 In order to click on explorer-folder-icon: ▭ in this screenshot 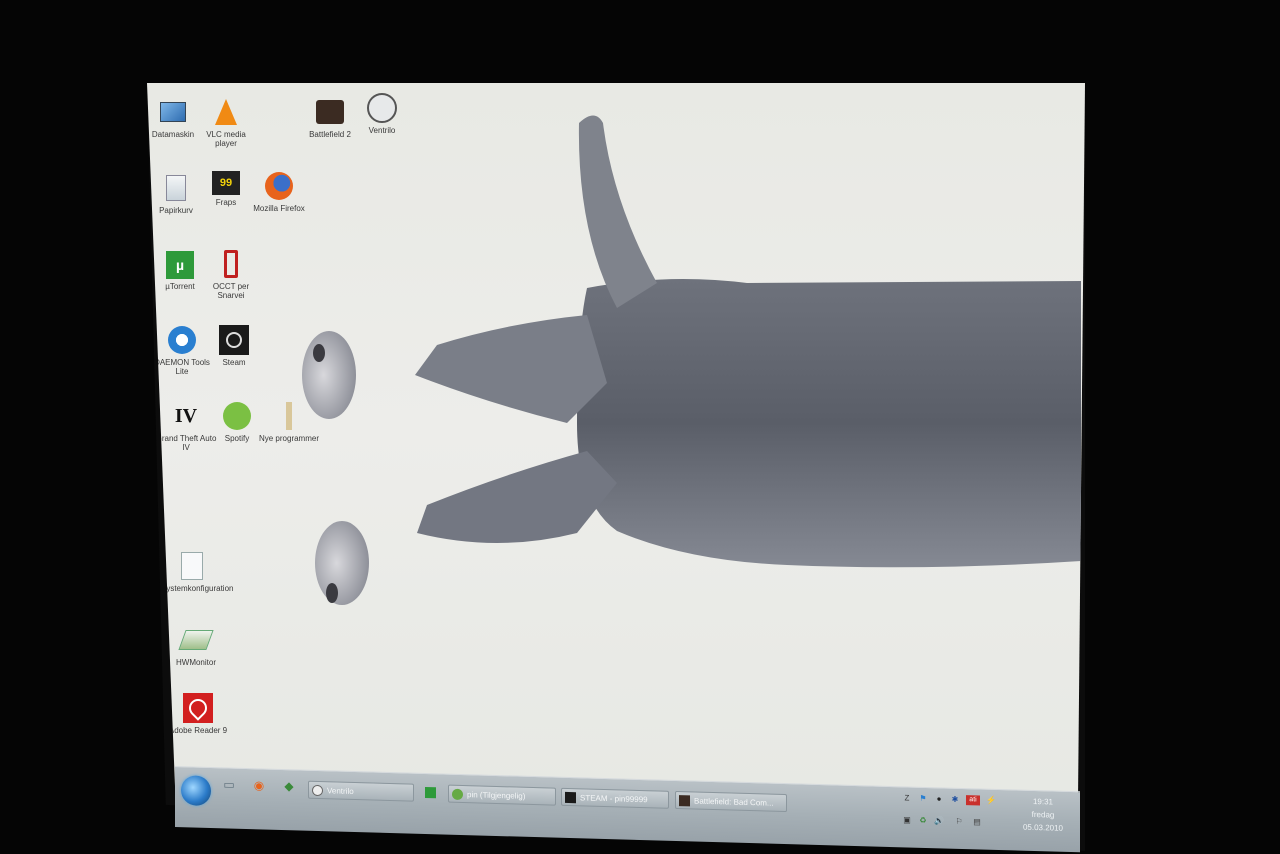, I will do `click(229, 784)`.